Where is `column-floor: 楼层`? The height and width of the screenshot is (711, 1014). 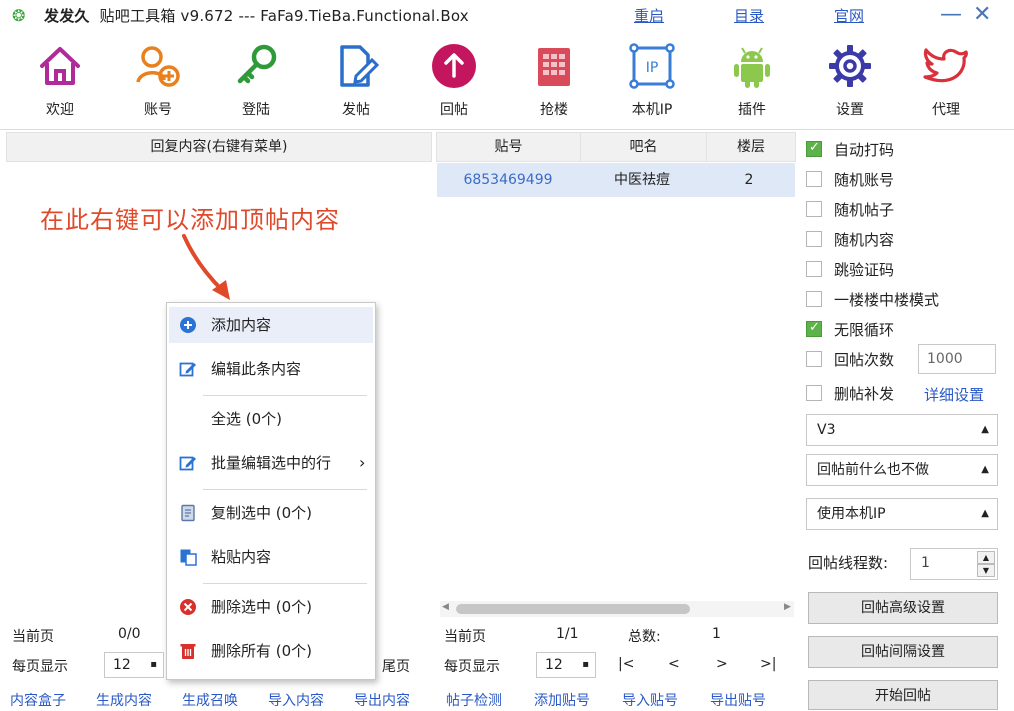 column-floor: 楼层 is located at coordinates (751, 147).